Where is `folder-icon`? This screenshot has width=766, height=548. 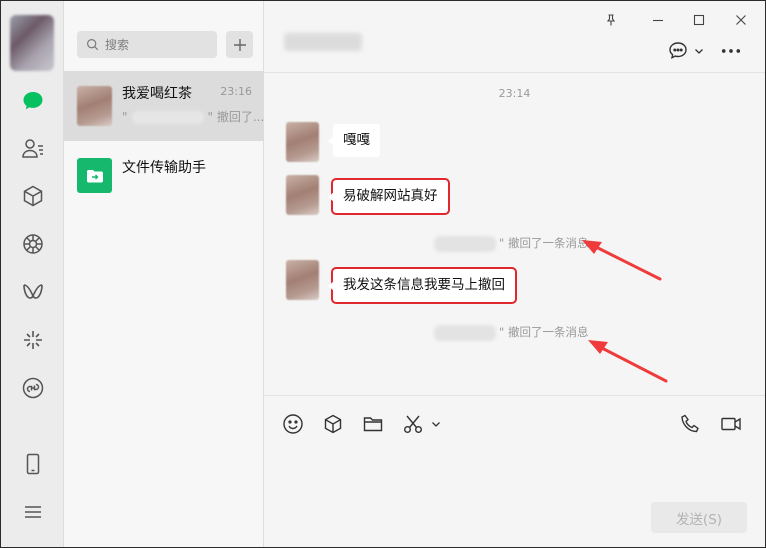 folder-icon is located at coordinates (373, 424).